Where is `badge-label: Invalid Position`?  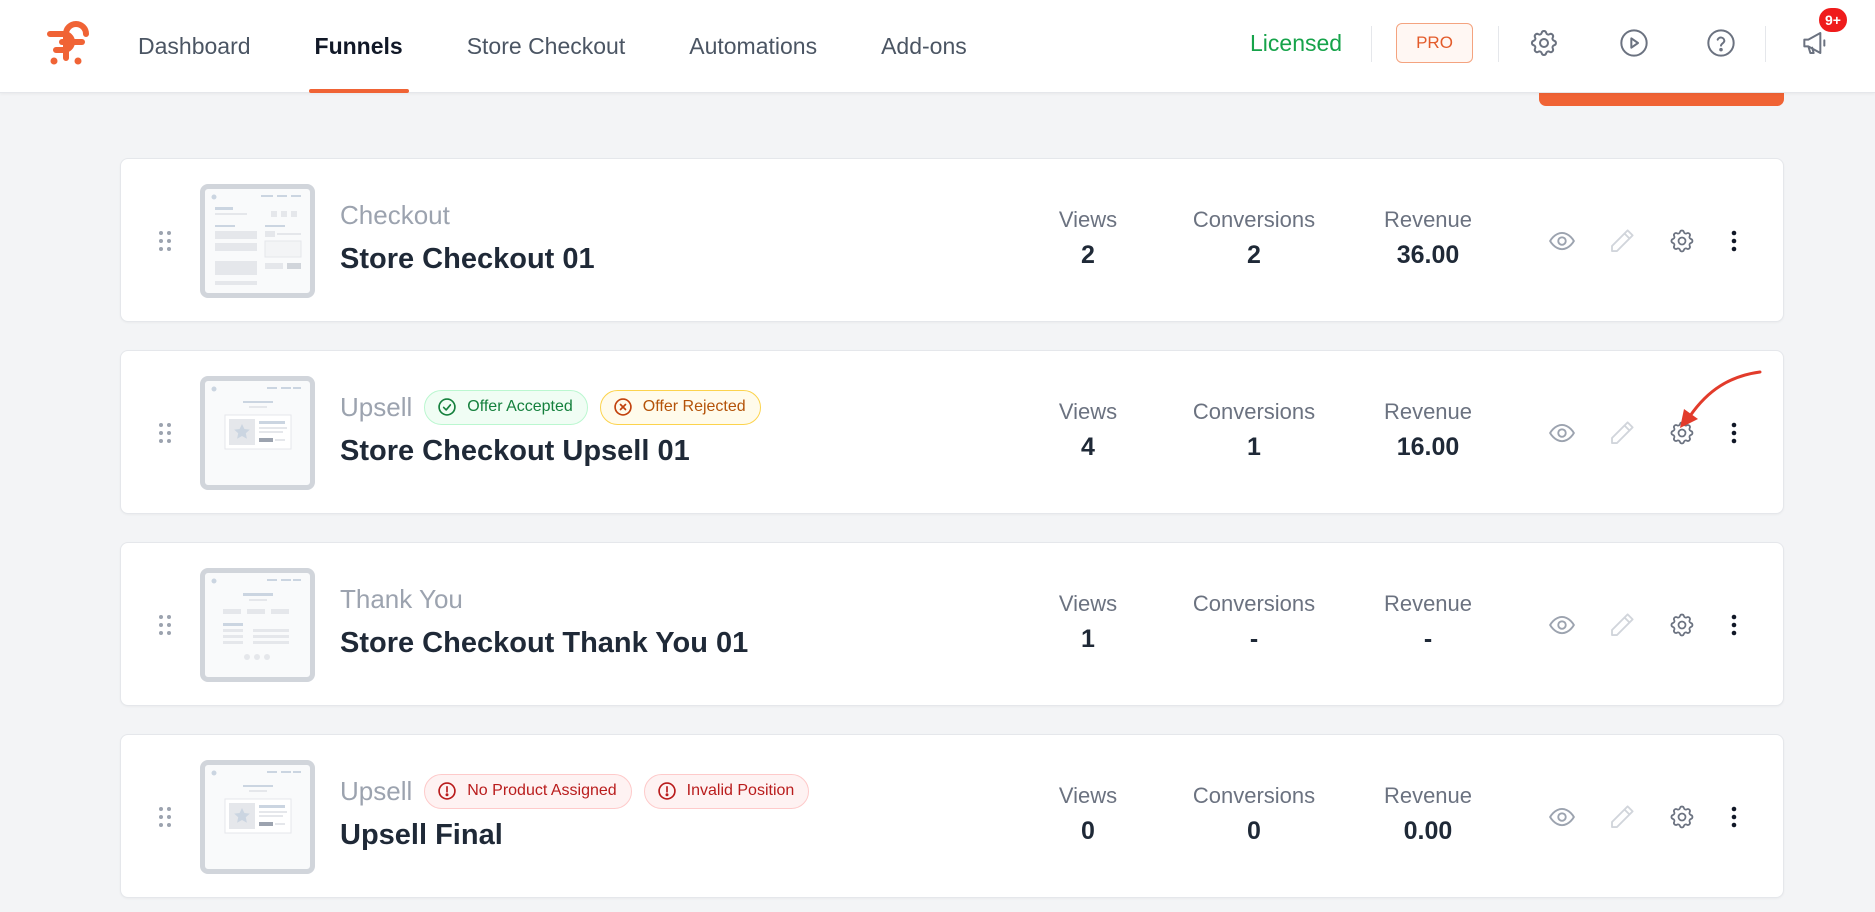 badge-label: Invalid Position is located at coordinates (740, 790).